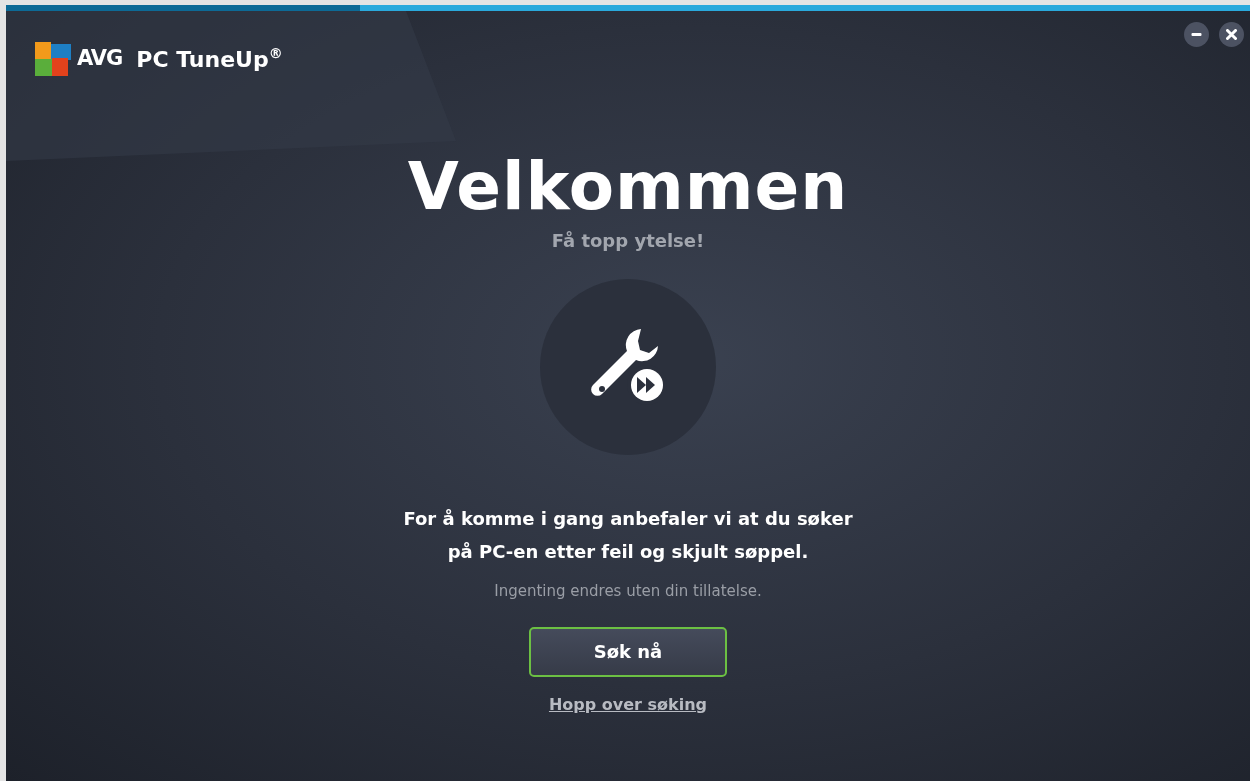 This screenshot has height=781, width=1250. Describe the element at coordinates (628, 241) in the screenshot. I see `welcome-subtitle: Få topp ytelse!` at that location.